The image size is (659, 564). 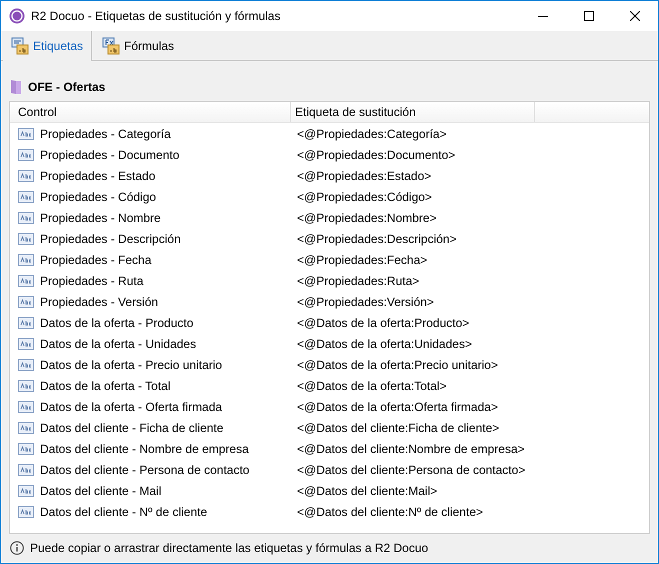 I want to click on table-cell-text: <@Propiedades:Nombre>, so click(x=366, y=218).